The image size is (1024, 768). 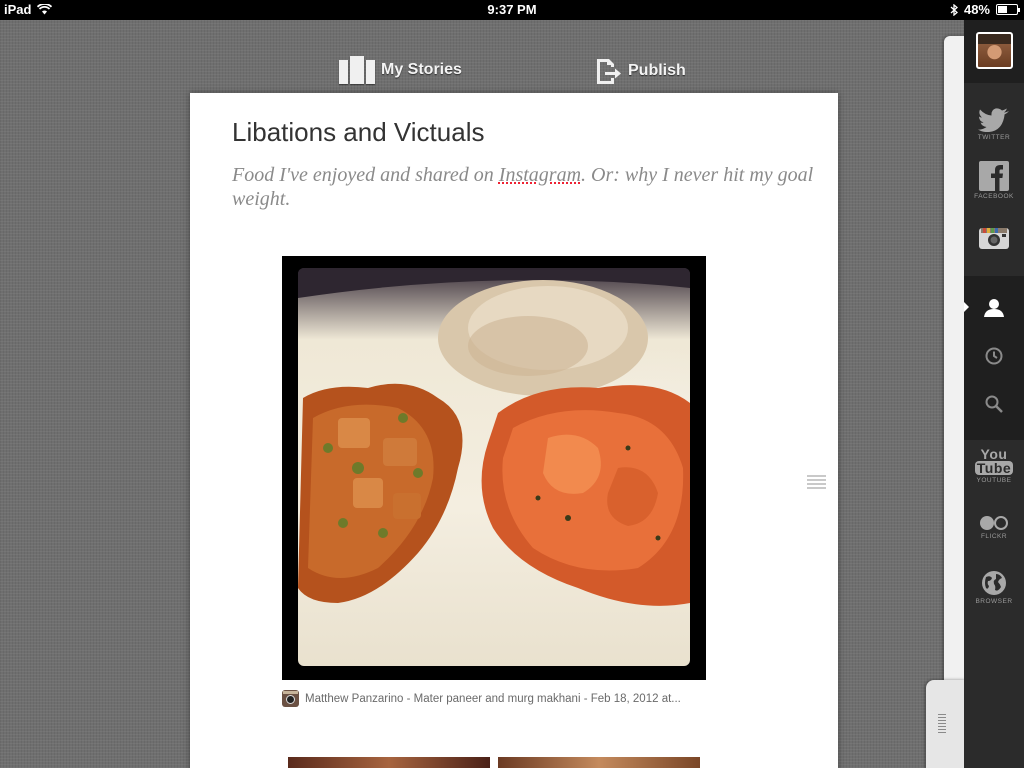 What do you see at coordinates (365, 175) in the screenshot?
I see `subtitle-text-start: Food I've enjoyed and shared on` at bounding box center [365, 175].